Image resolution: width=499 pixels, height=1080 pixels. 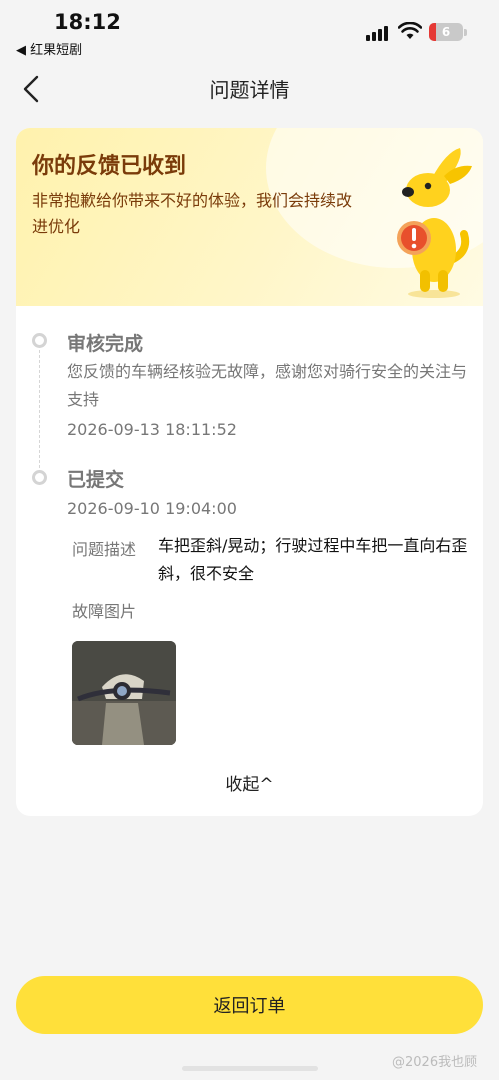 I want to click on battery-icon: 6, so click(x=446, y=32).